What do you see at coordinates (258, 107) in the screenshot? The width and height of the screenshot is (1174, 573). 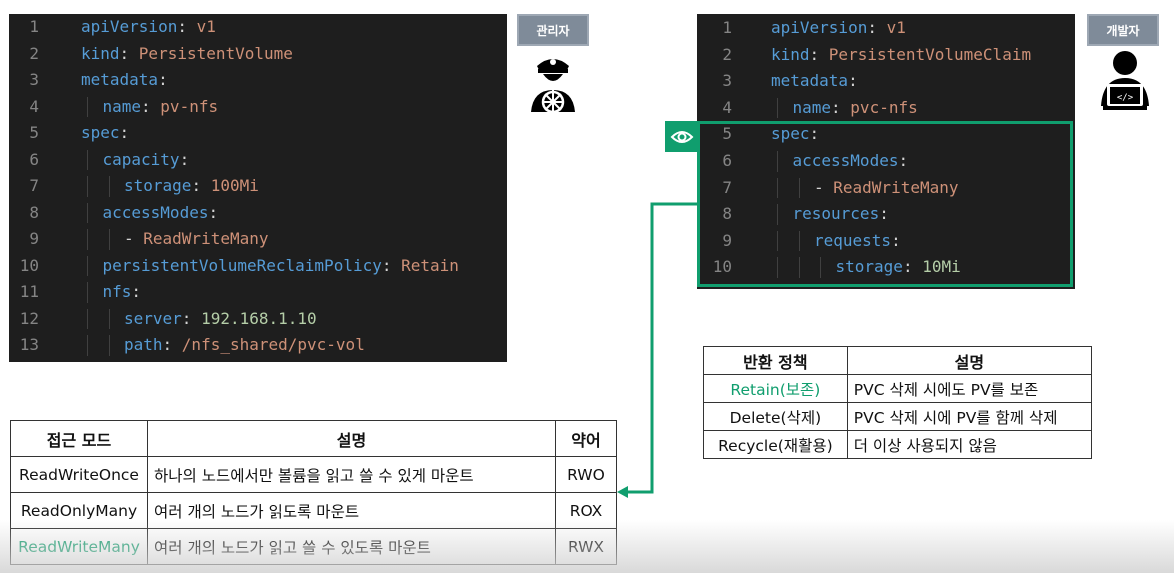 I see `code-line: 4 name: pv-nfs` at bounding box center [258, 107].